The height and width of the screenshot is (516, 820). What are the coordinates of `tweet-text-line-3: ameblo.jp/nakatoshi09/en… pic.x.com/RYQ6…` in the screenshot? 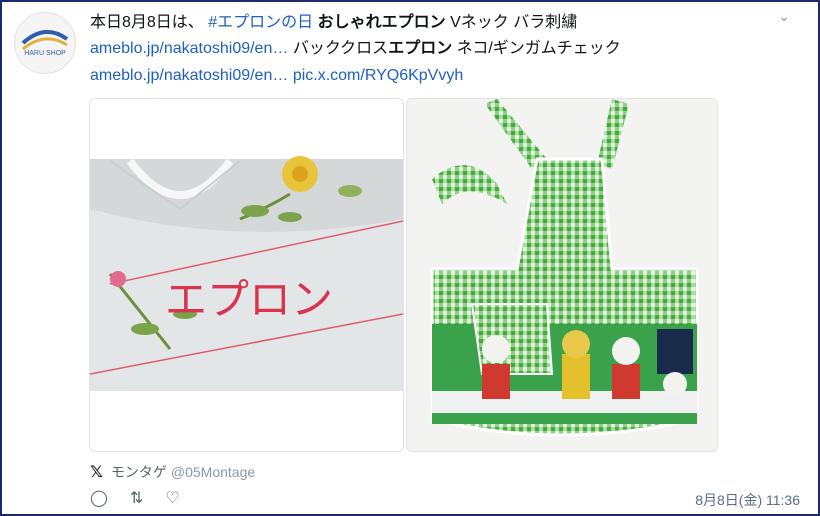 It's located at (276, 76).